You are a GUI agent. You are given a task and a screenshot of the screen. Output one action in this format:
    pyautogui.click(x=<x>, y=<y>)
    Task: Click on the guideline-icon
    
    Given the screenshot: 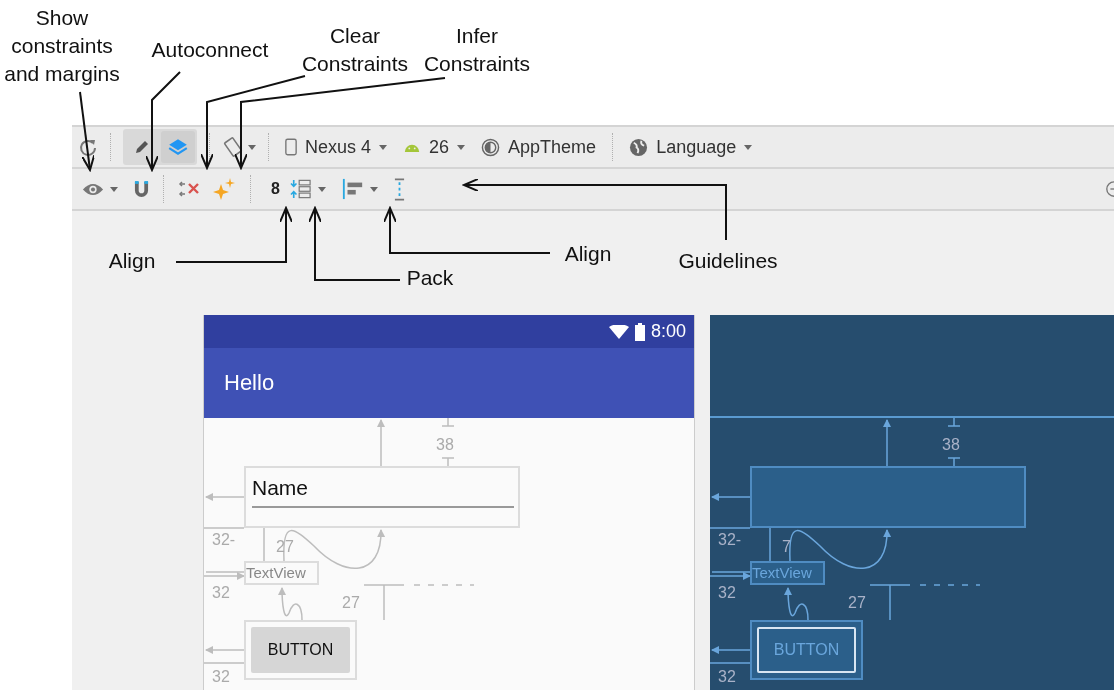 What is the action you would take?
    pyautogui.click(x=399, y=189)
    